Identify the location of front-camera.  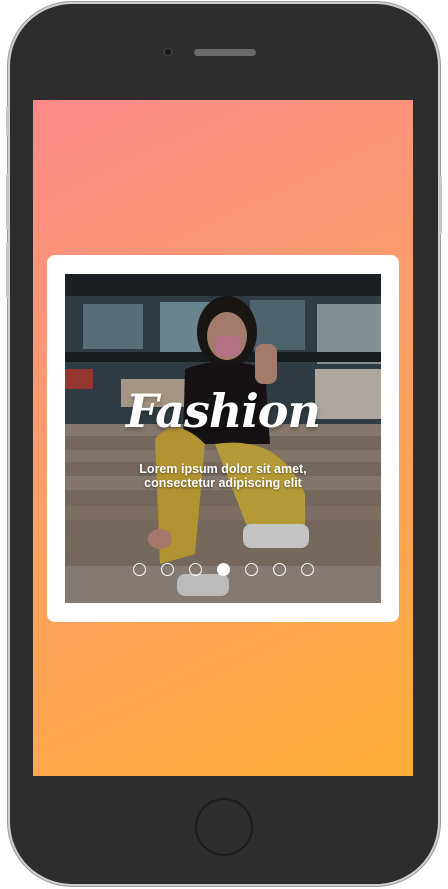
(168, 52).